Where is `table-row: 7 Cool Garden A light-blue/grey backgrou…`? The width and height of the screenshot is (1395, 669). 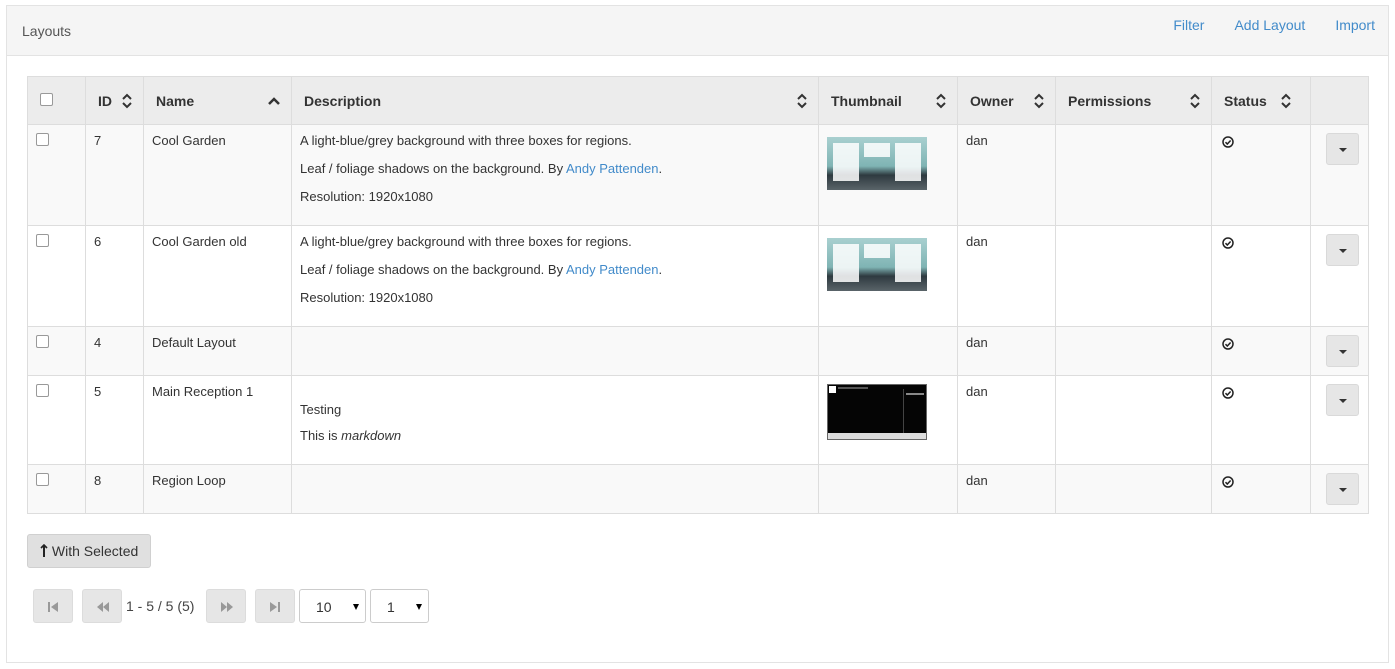 table-row: 7 Cool Garden A light-blue/grey backgrou… is located at coordinates (698, 175).